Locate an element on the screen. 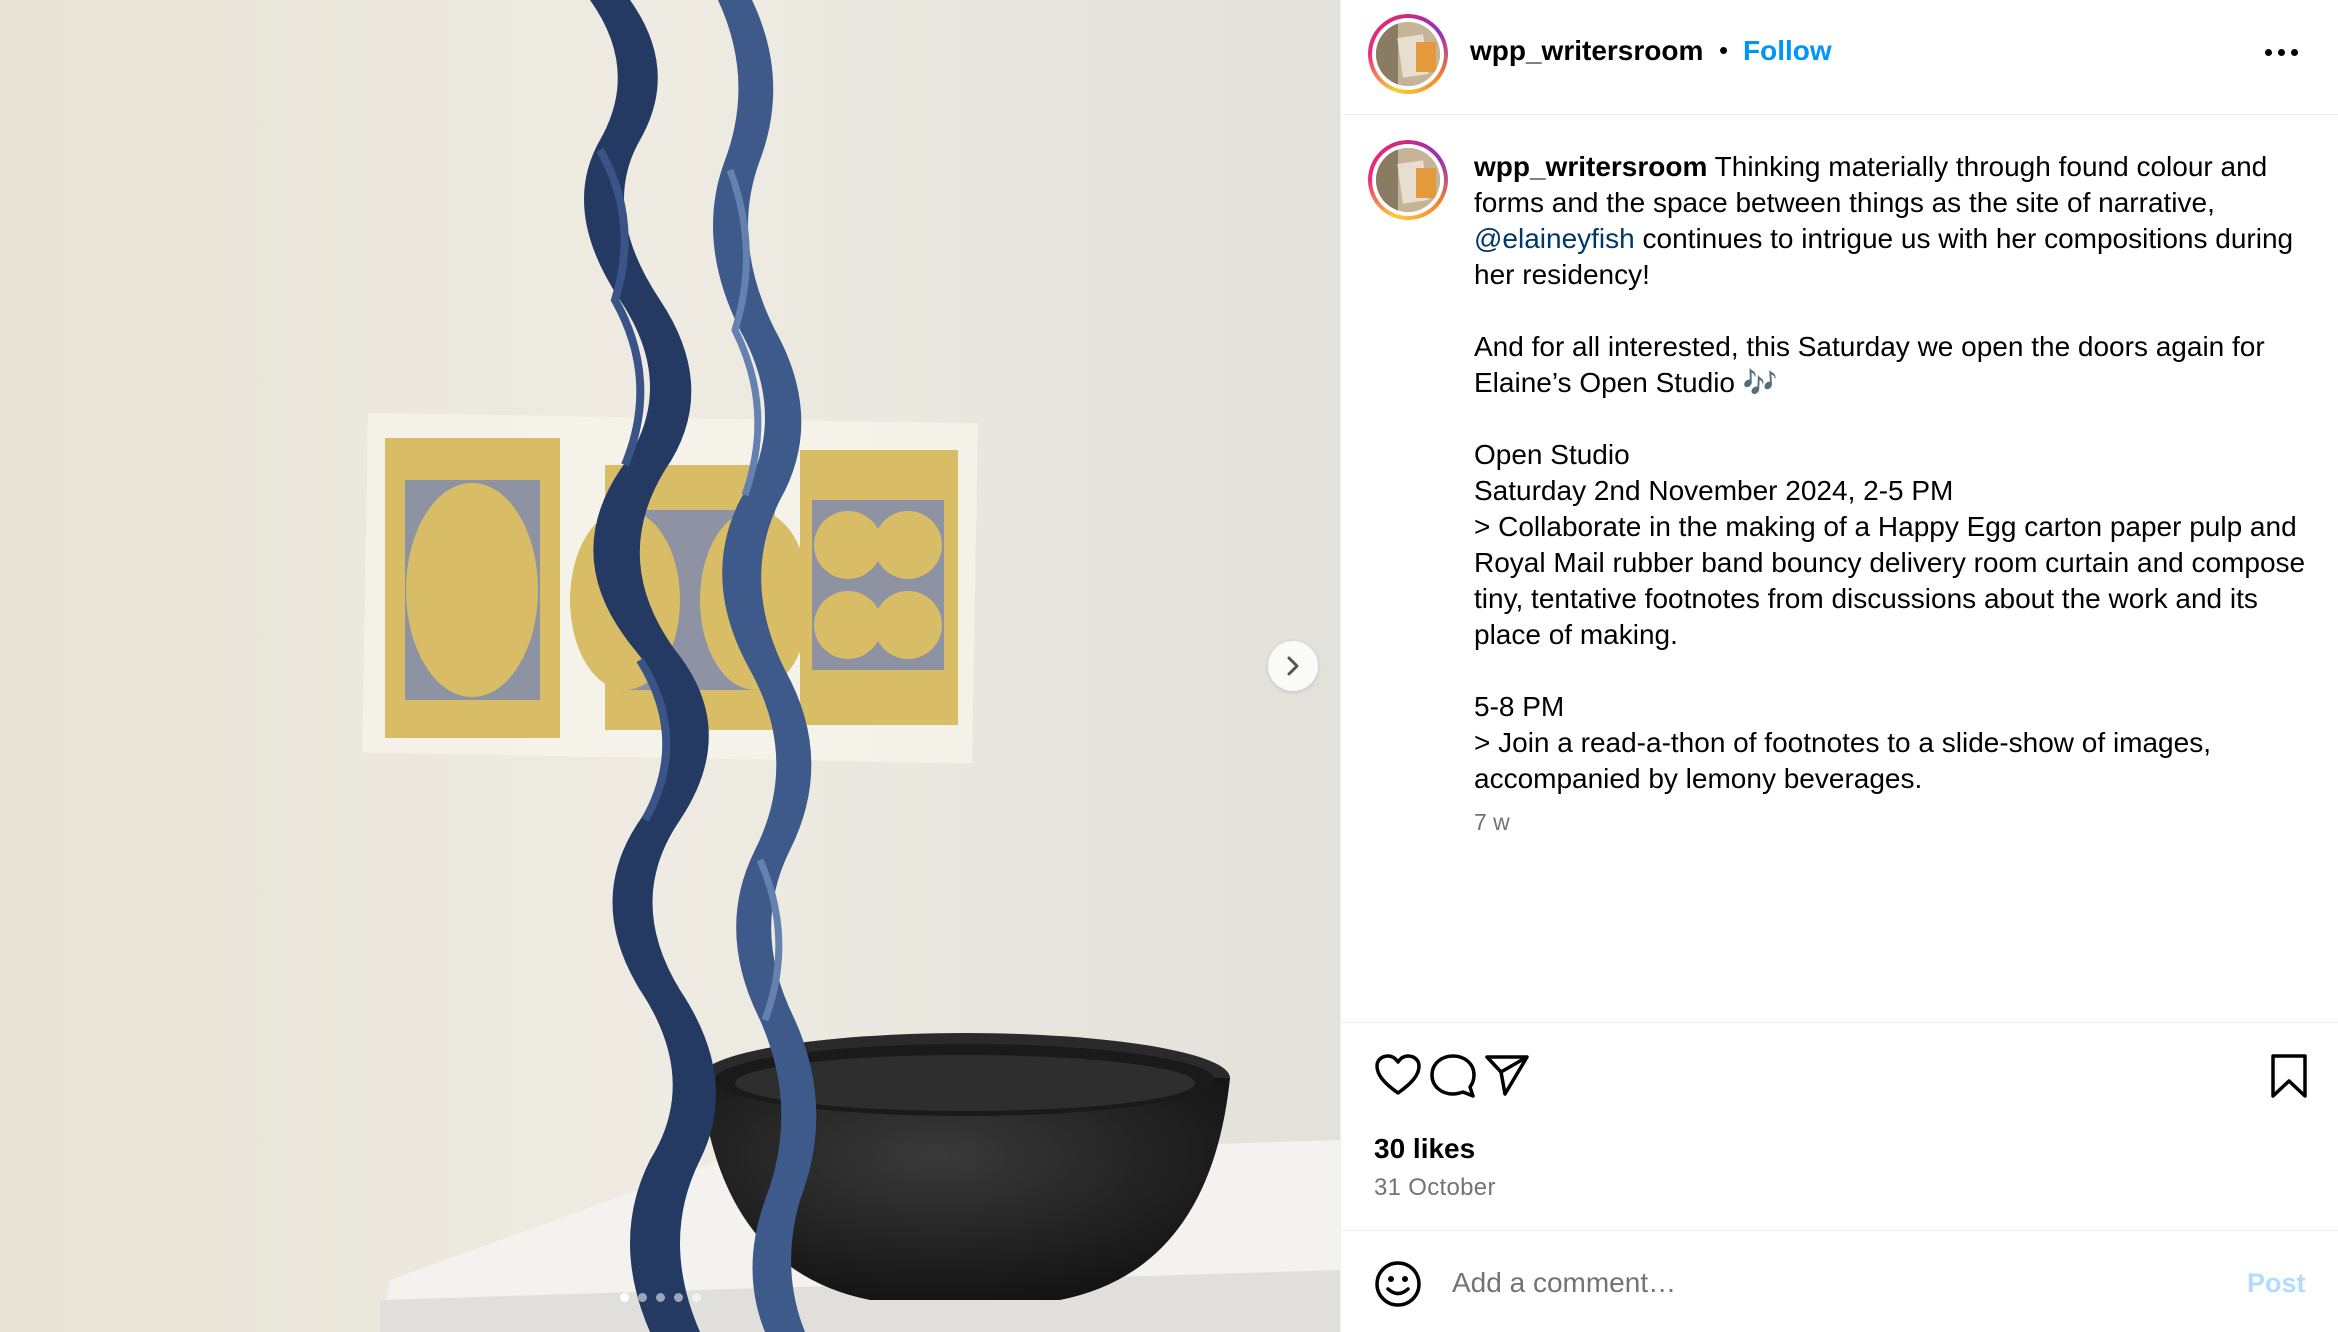 The width and height of the screenshot is (2338, 1332). bookmark-icon is located at coordinates (2289, 1076).